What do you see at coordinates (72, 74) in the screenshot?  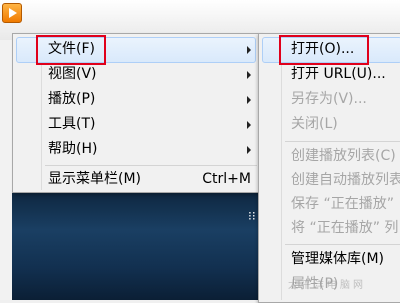 I see `menu-item-label: 视图(V)` at bounding box center [72, 74].